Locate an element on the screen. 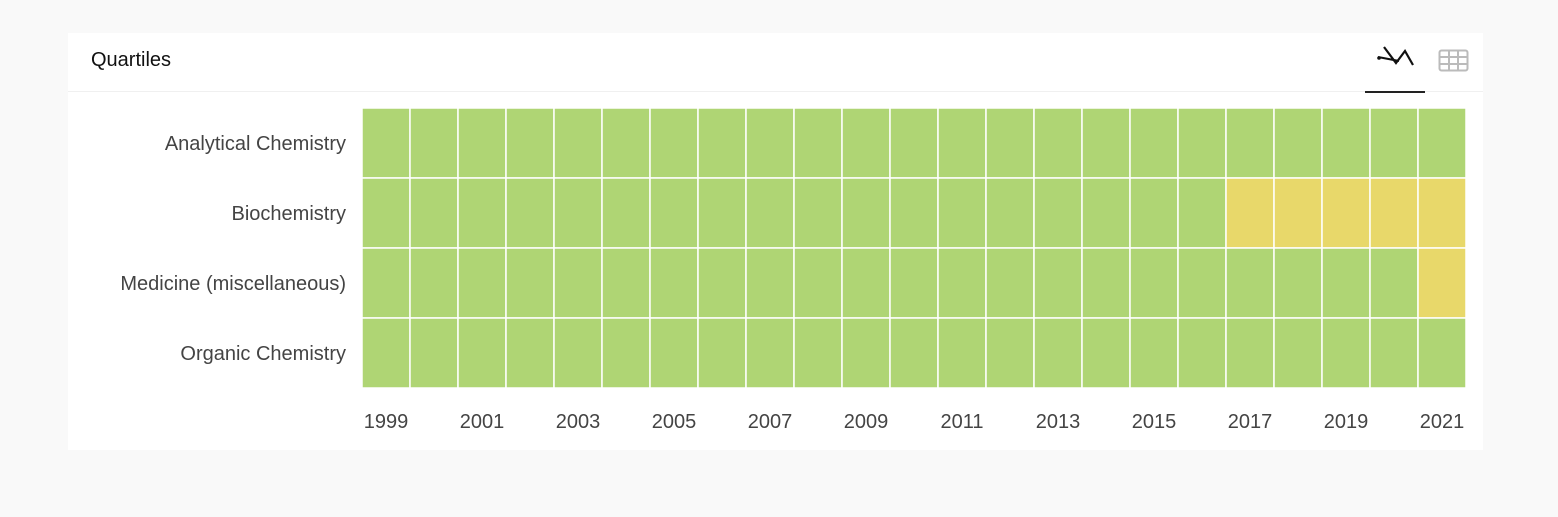  heatmap-cell: Organic Chemistry 2001: Q1 is located at coordinates (482, 353).